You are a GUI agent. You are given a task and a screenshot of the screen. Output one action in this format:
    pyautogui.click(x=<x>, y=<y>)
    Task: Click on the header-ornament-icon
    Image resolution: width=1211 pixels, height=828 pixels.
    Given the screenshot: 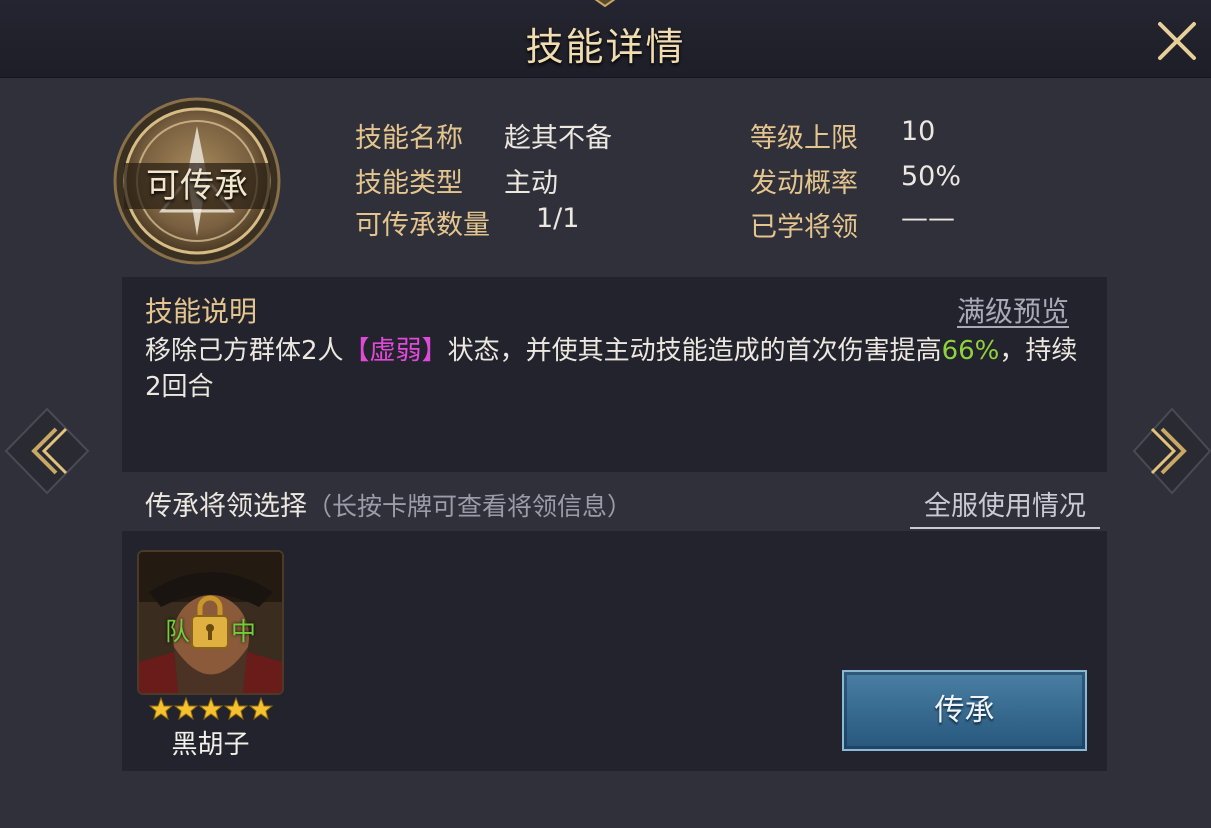 What is the action you would take?
    pyautogui.click(x=605, y=4)
    